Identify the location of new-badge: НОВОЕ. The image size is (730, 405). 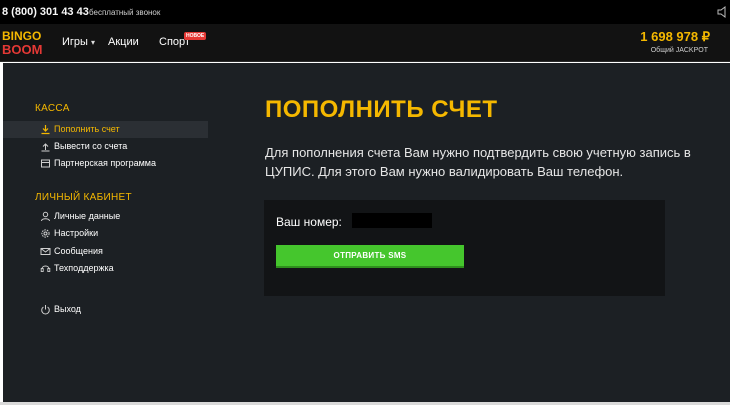
(195, 36).